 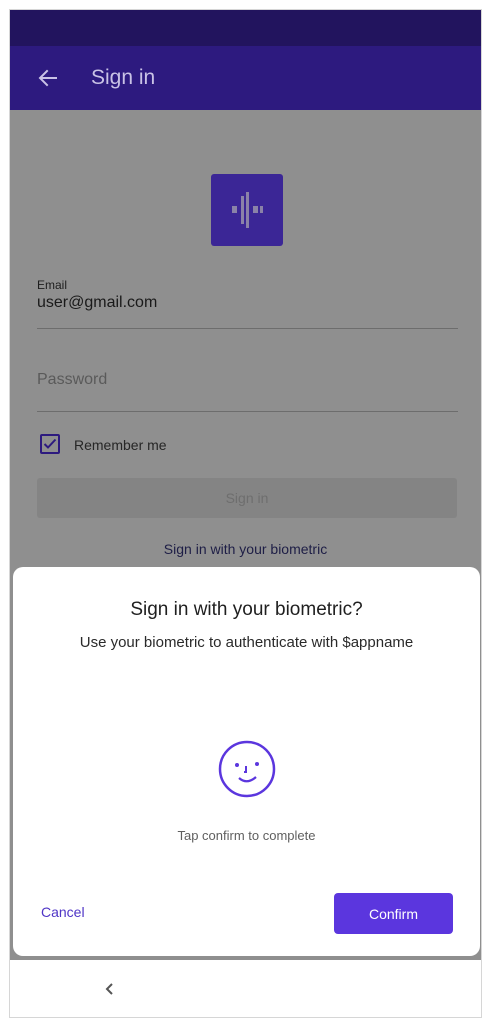 I want to click on face-icon, so click(x=247, y=769).